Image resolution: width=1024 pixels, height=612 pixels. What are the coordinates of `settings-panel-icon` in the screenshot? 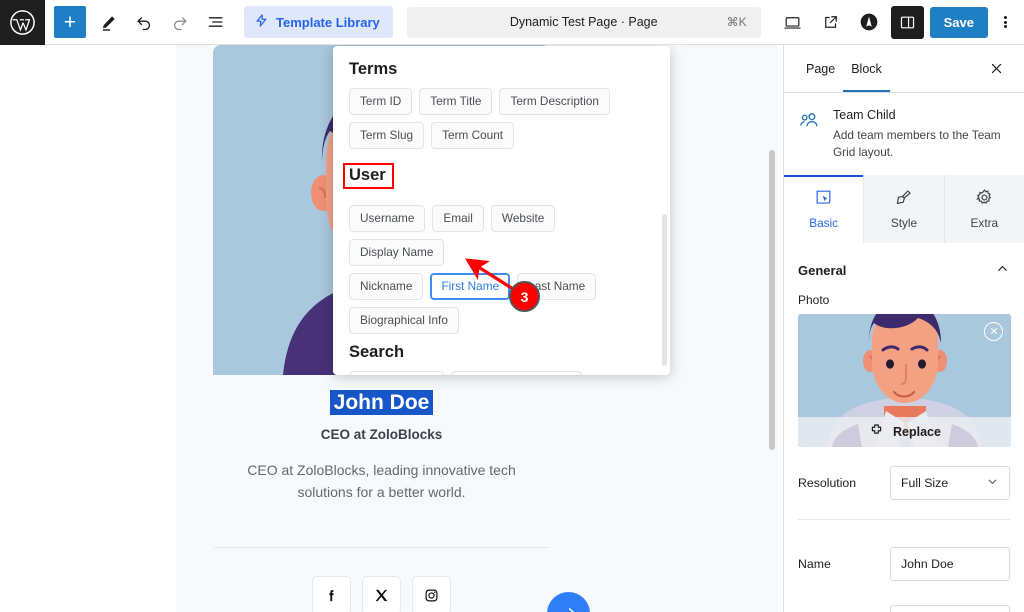 It's located at (907, 22).